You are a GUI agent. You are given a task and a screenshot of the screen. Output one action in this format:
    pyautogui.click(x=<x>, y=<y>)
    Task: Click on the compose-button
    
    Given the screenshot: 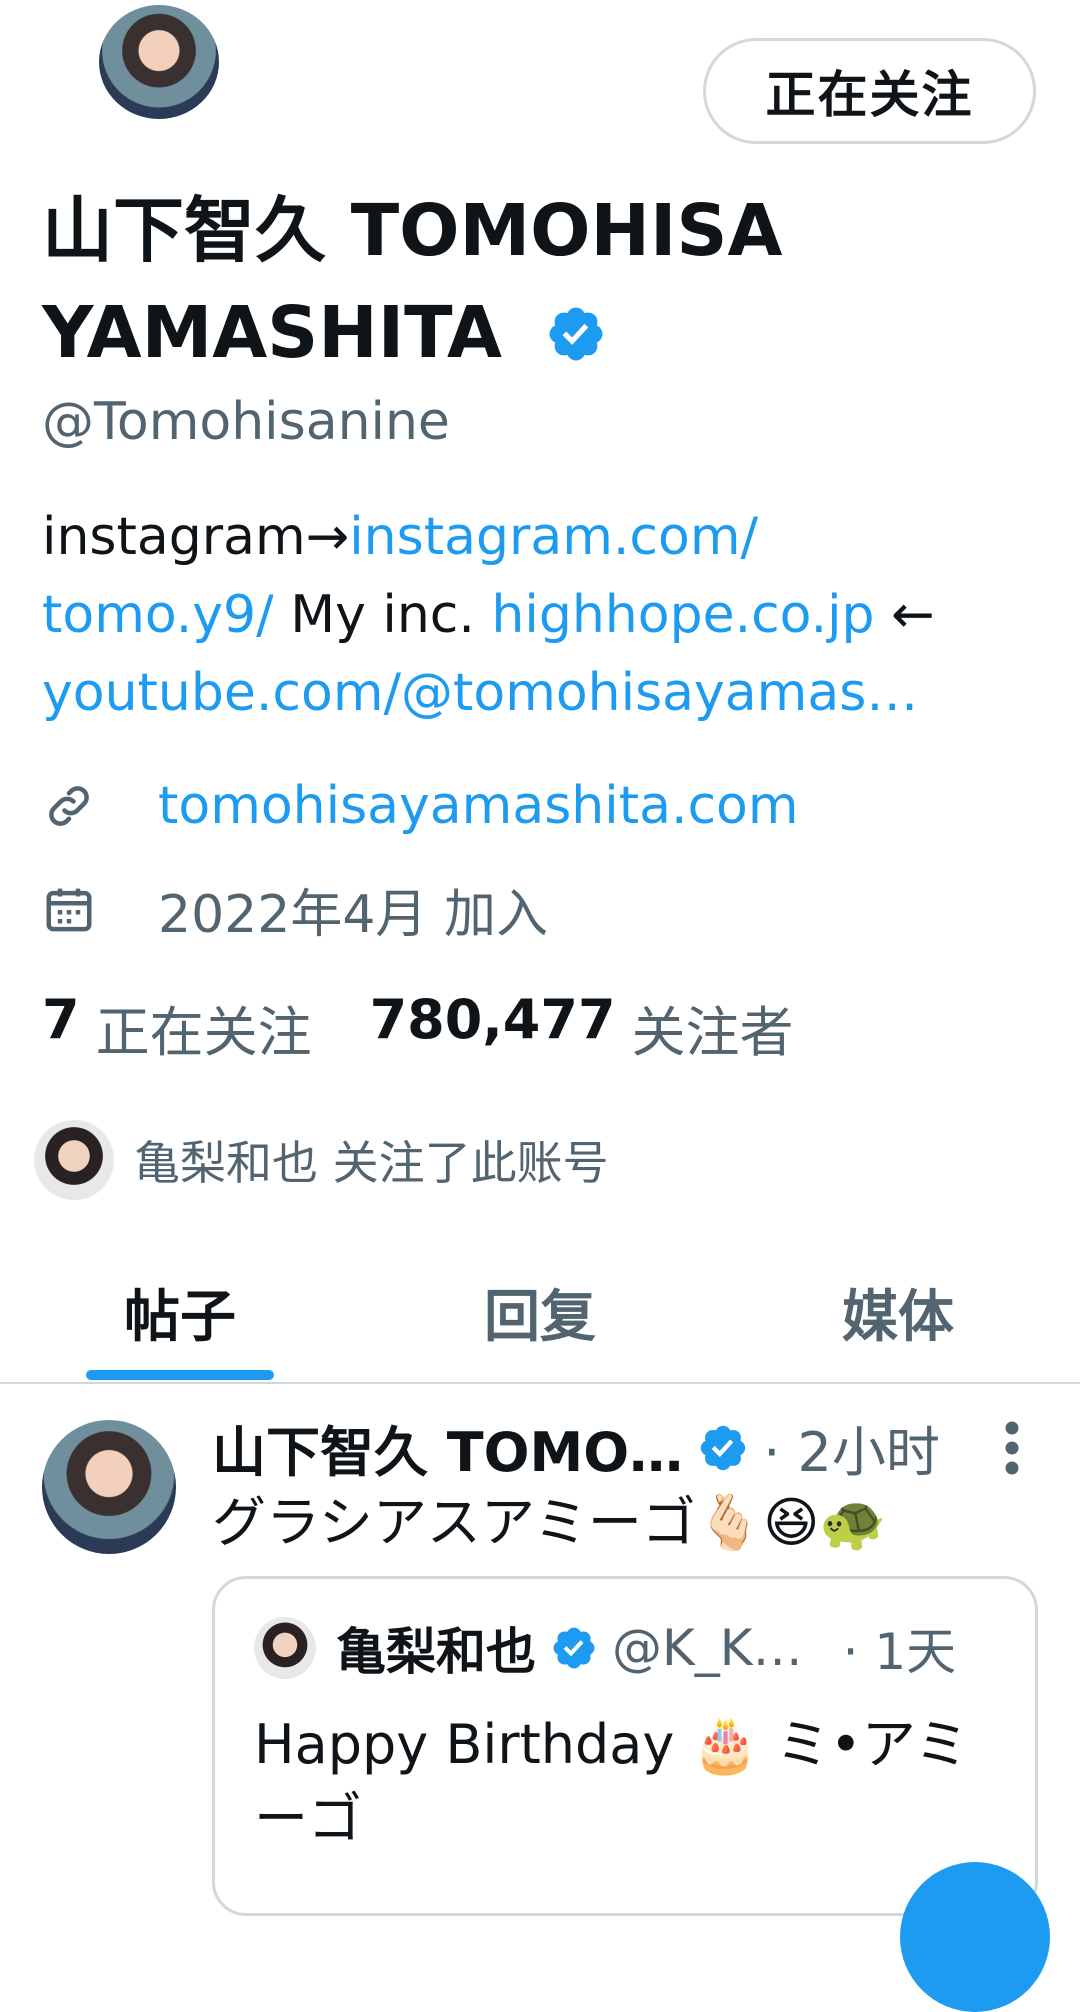 What is the action you would take?
    pyautogui.click(x=975, y=1937)
    